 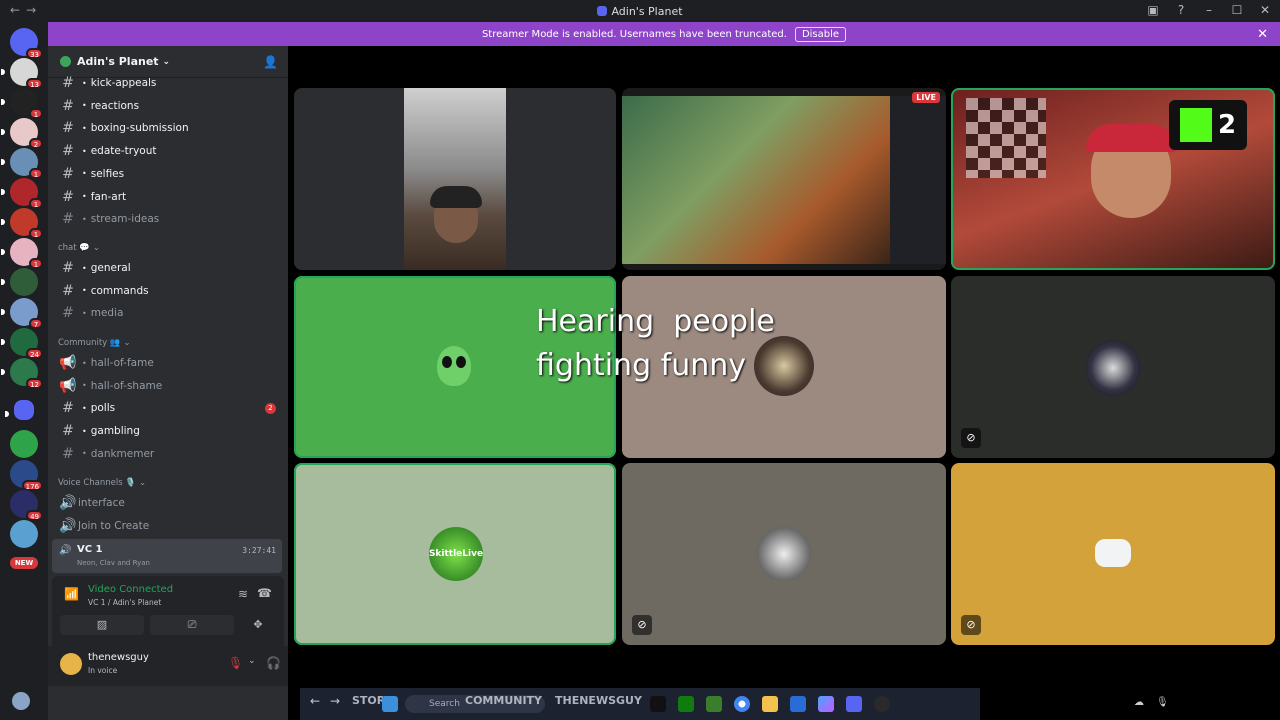 I want to click on video-tile-speaking: 2, so click(x=1113, y=179).